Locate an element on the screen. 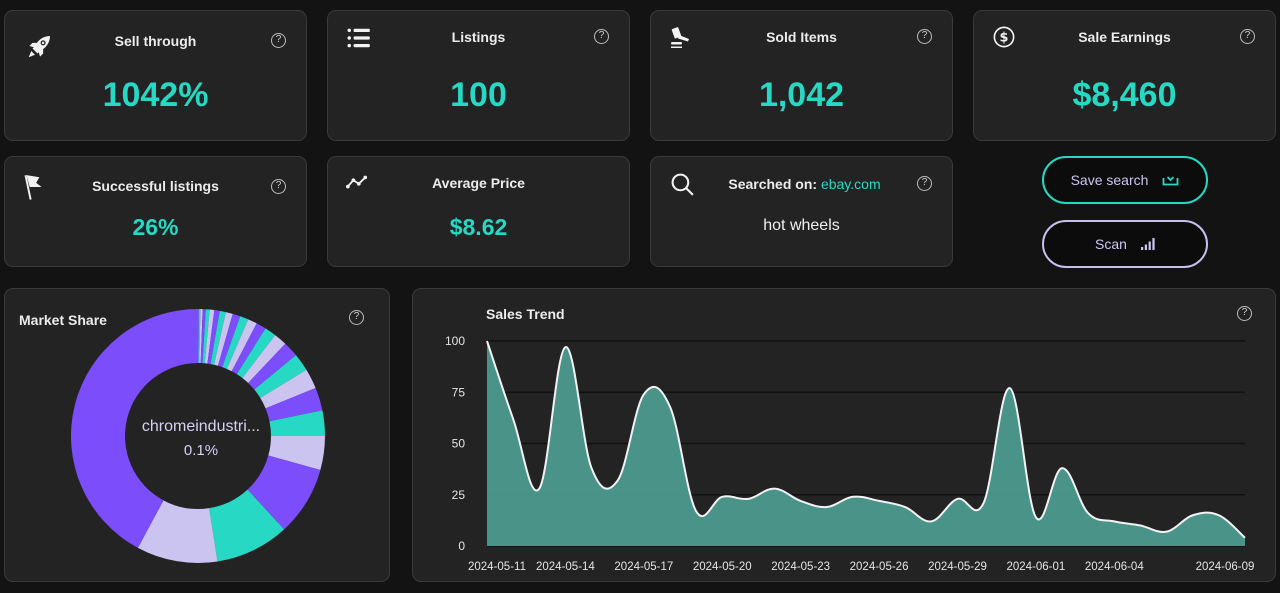 The image size is (1280, 593). market-share-title: Market Share is located at coordinates (63, 320).